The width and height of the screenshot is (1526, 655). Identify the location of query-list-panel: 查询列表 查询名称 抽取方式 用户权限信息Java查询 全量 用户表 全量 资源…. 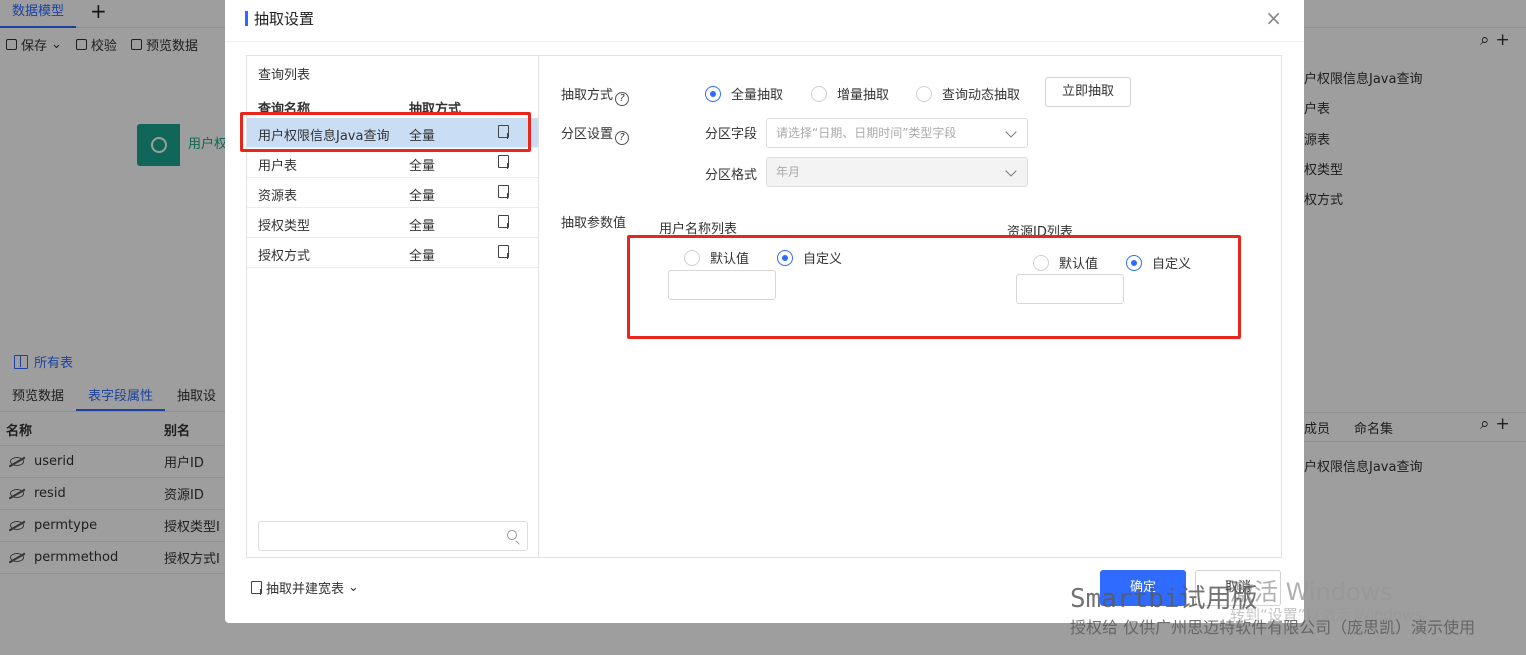
(392, 306).